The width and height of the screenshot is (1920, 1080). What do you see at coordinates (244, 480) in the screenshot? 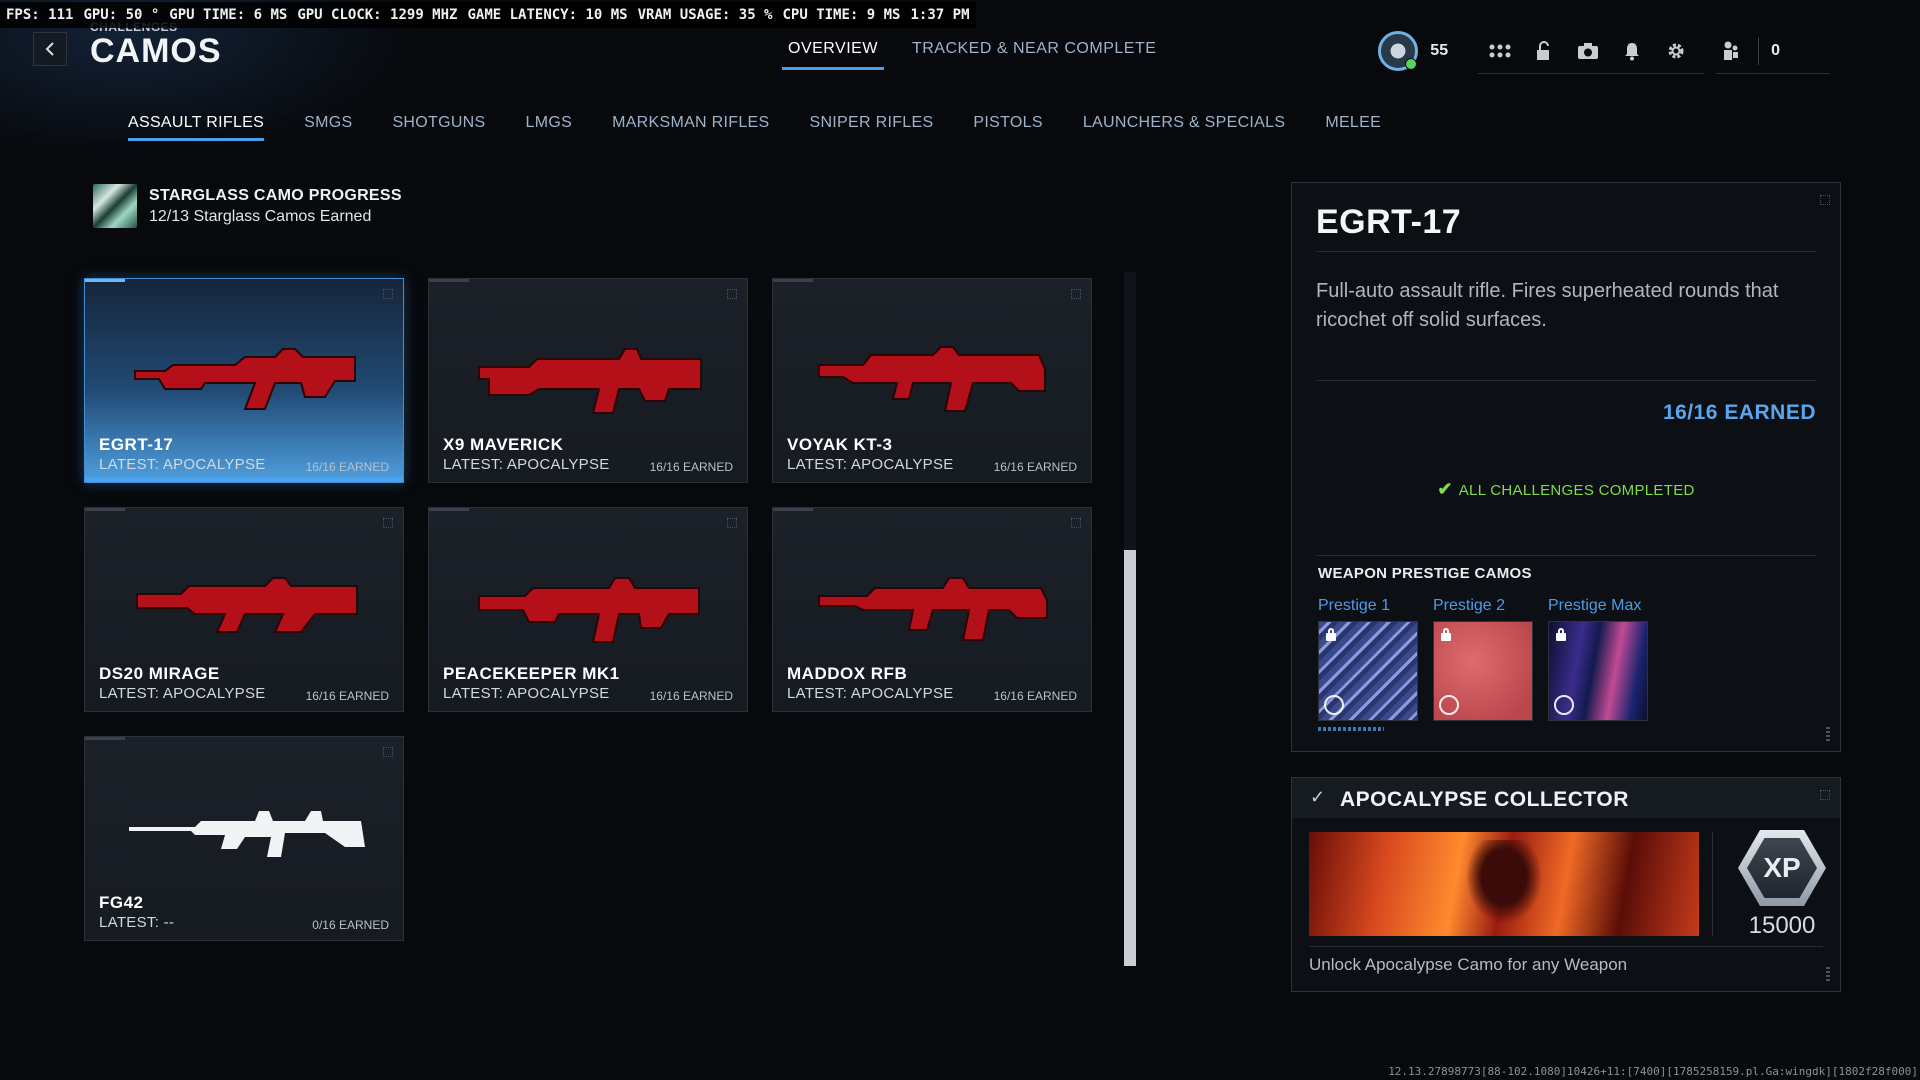
I see `selection-indicator` at bounding box center [244, 480].